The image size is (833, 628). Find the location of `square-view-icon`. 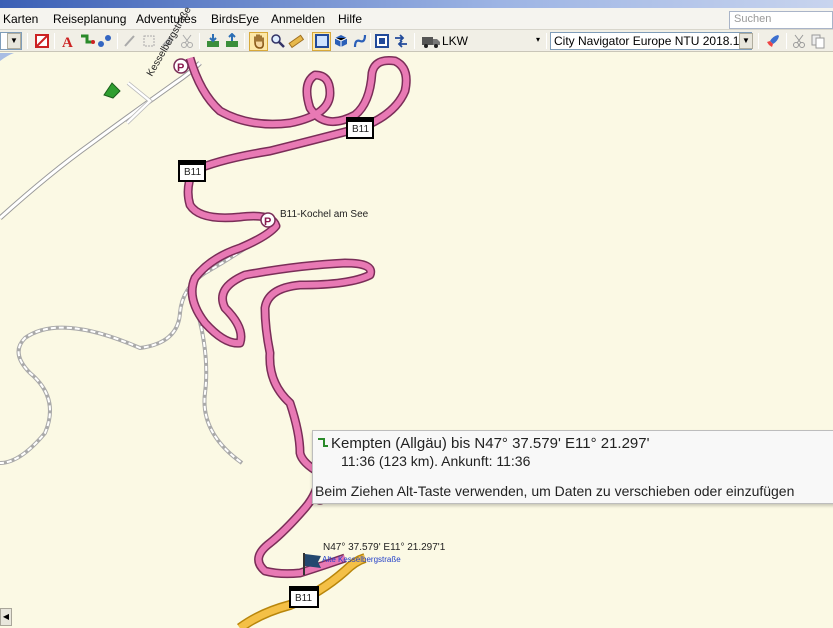

square-view-icon is located at coordinates (322, 41).